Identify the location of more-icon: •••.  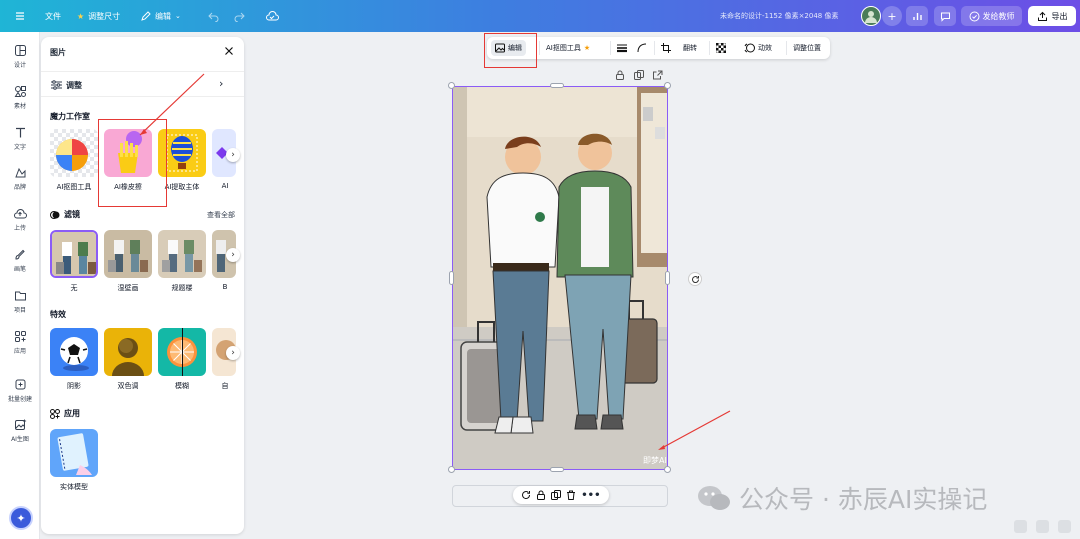
(590, 495).